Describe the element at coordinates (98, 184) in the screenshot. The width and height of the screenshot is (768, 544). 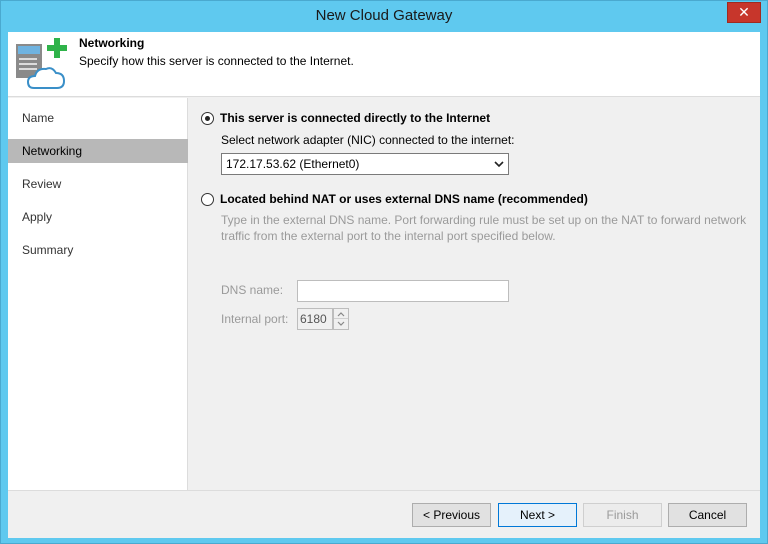
I see `sidebar-item-review: Review` at that location.